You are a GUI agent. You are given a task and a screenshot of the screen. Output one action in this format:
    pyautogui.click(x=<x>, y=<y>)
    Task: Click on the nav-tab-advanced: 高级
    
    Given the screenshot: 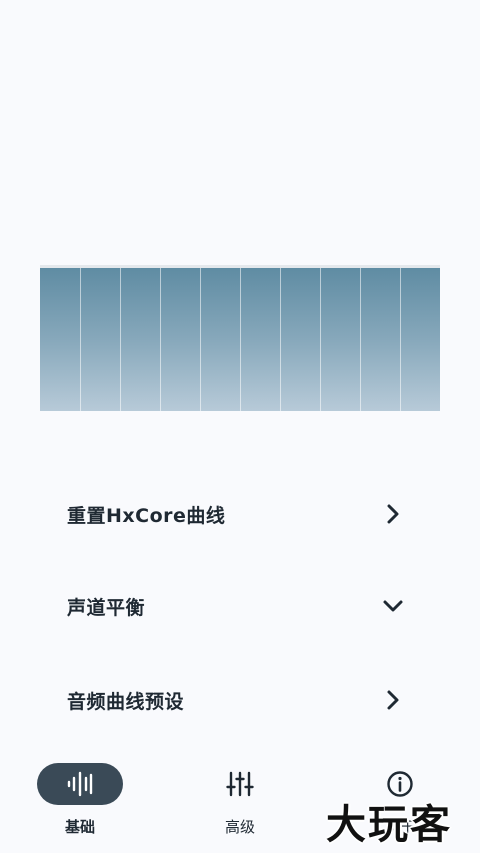 What is the action you would take?
    pyautogui.click(x=240, y=802)
    